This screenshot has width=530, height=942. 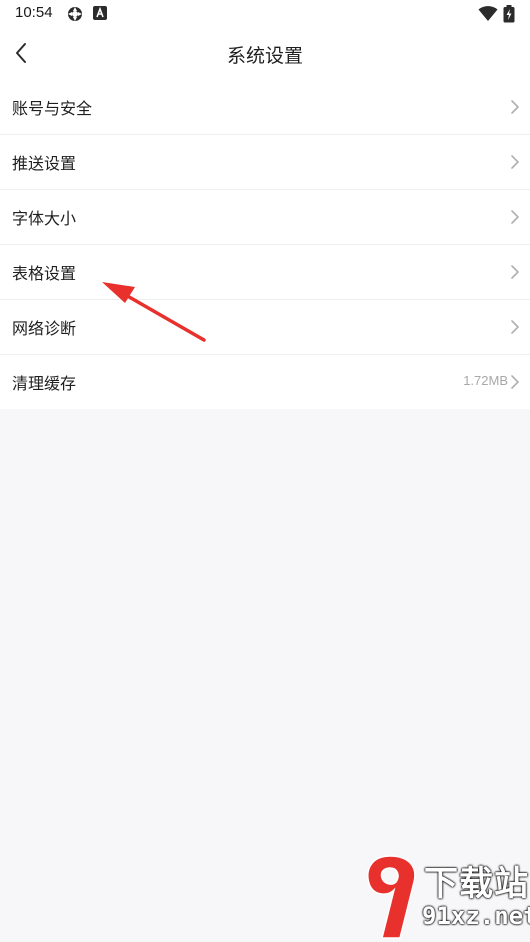 I want to click on font-a-icon, so click(x=100, y=13).